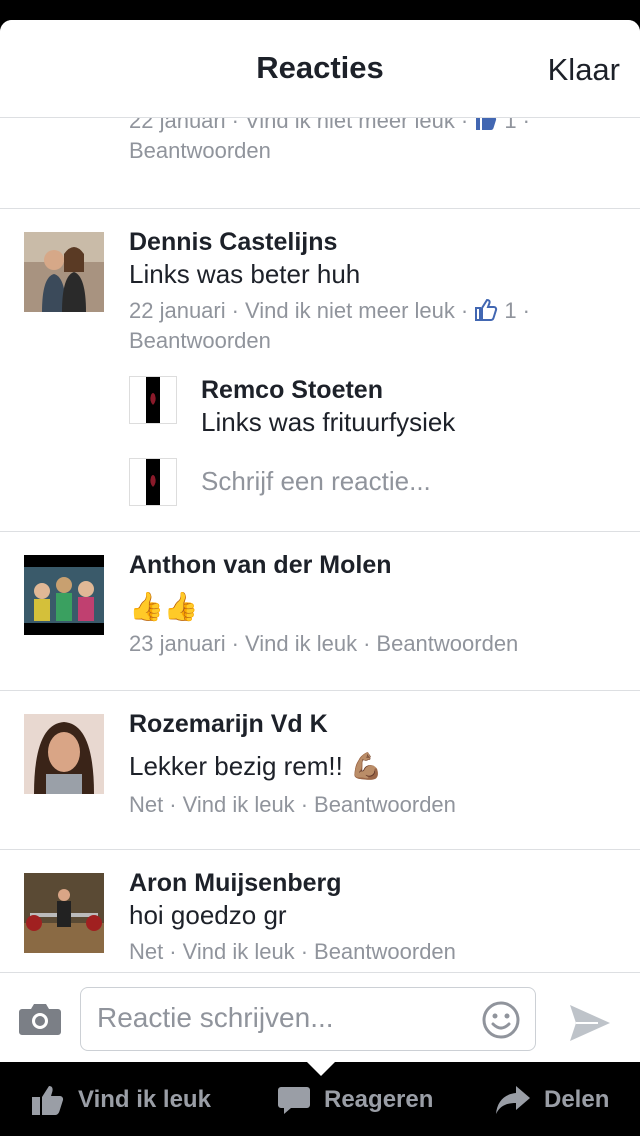 The image size is (640, 1136). I want to click on send-icon, so click(590, 1023).